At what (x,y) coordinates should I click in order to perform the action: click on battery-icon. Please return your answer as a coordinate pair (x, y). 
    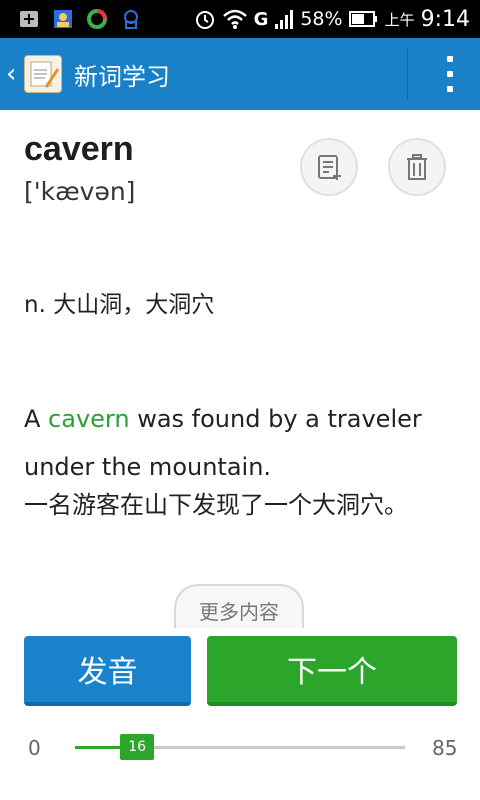
    Looking at the image, I should click on (362, 19).